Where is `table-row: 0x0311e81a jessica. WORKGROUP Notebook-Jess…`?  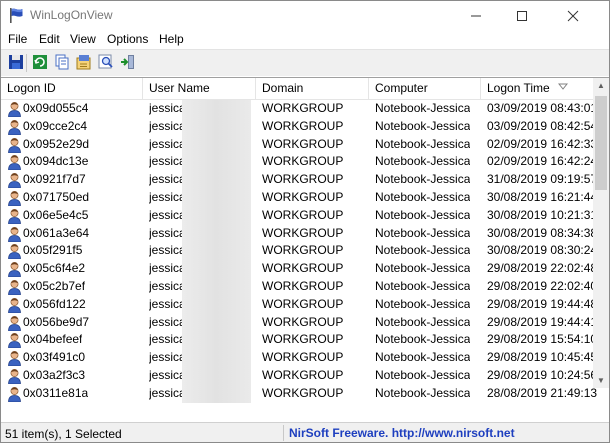
table-row: 0x0311e81a jessica. WORKGROUP Notebook-Jess… is located at coordinates (299, 393).